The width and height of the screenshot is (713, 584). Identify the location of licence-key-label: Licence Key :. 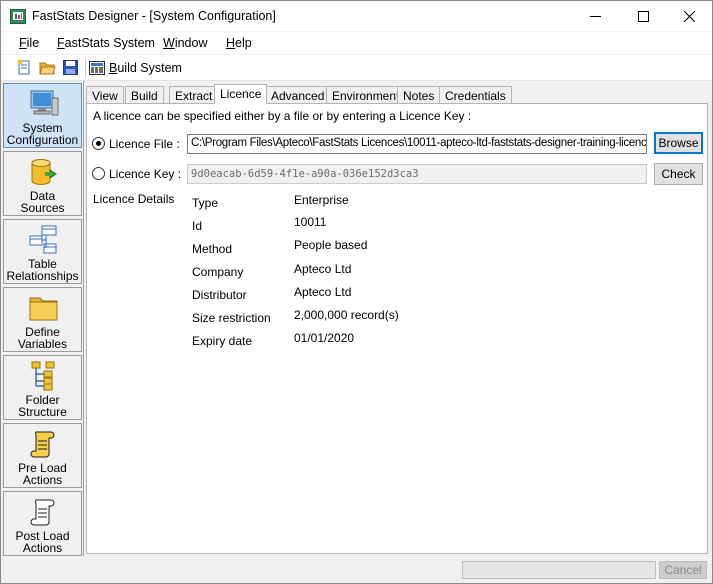
(145, 174).